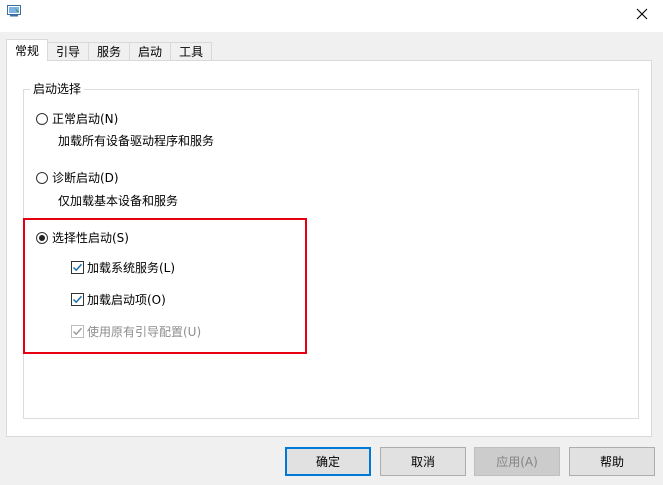  Describe the element at coordinates (118, 201) in the screenshot. I see `diagnostic-startup-description: 仅加载基本设备和服务` at that location.